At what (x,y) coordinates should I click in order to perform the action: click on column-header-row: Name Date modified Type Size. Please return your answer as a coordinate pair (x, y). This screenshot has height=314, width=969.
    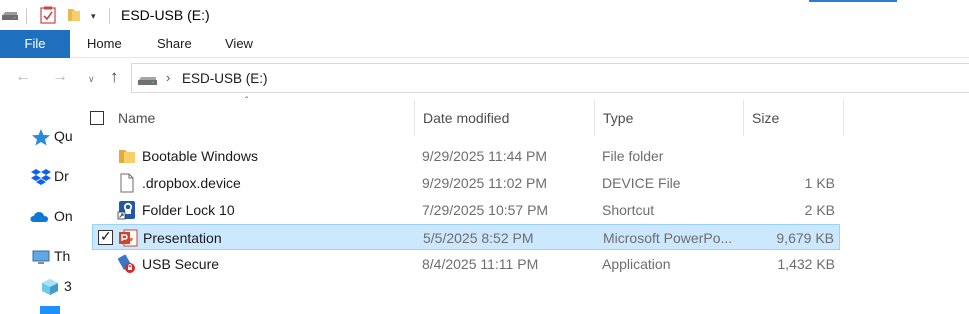
    Looking at the image, I should click on (466, 118).